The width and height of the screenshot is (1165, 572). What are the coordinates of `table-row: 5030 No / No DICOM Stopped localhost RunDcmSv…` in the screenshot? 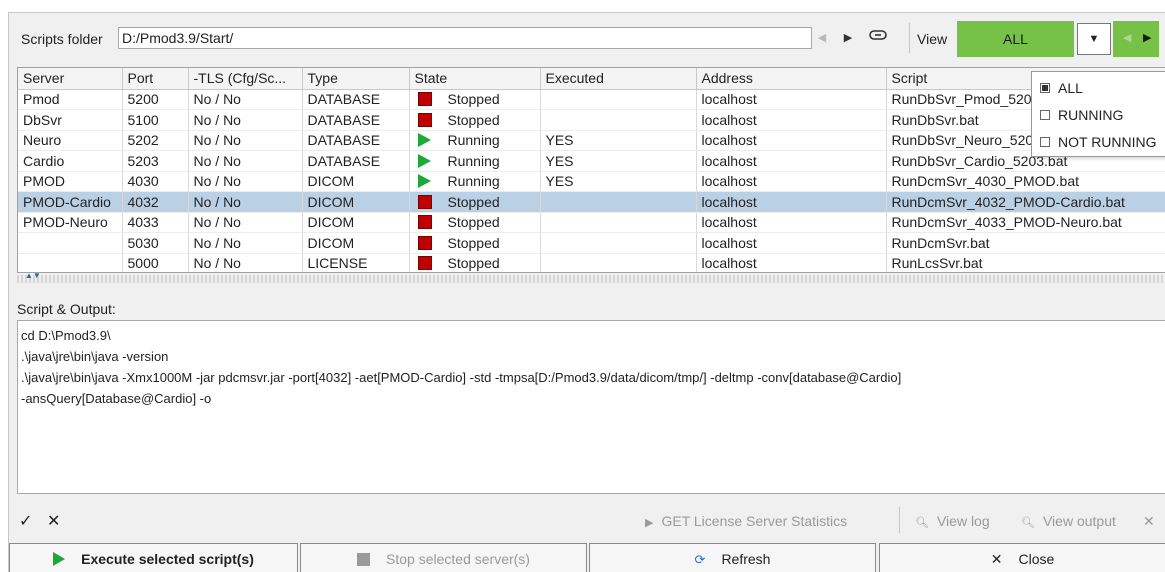 It's located at (591, 243).